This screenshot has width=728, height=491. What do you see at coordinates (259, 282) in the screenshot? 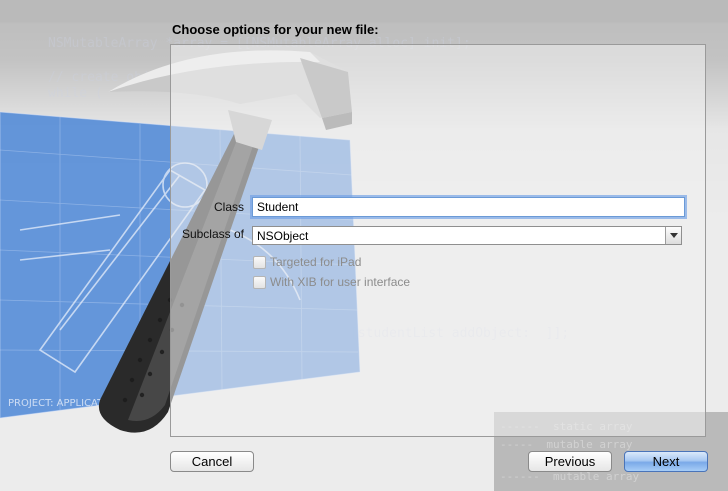
I see `with-xib-checkbox` at bounding box center [259, 282].